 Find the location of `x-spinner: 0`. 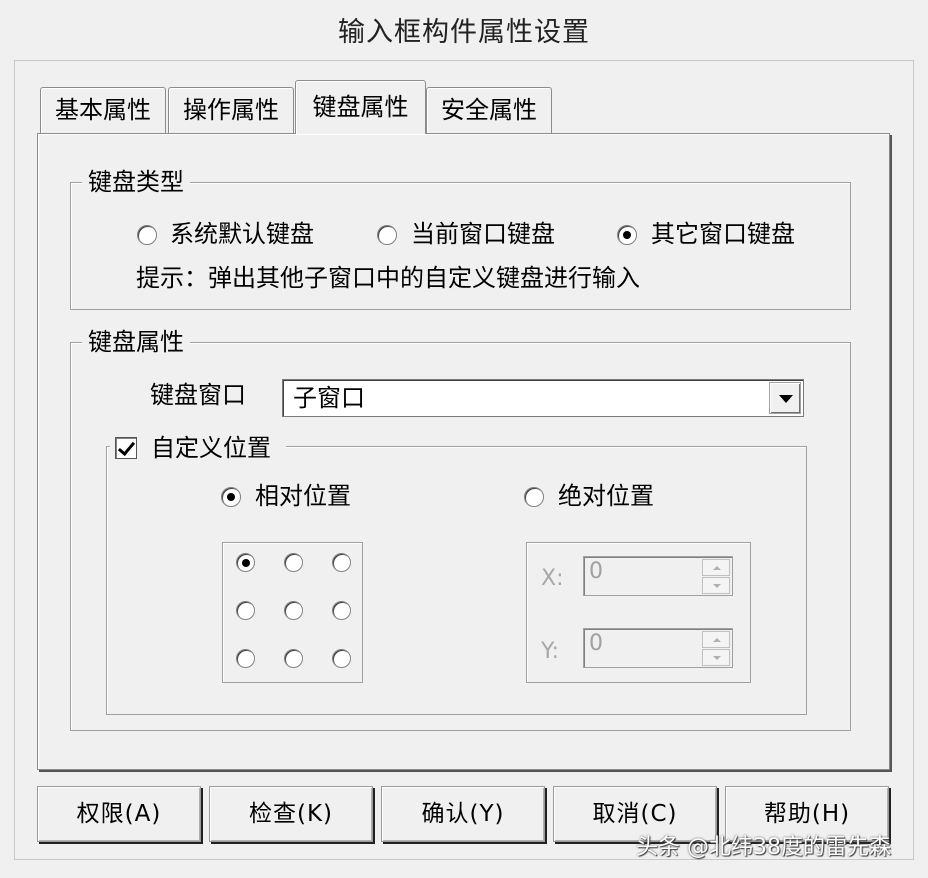

x-spinner: 0 is located at coordinates (658, 576).